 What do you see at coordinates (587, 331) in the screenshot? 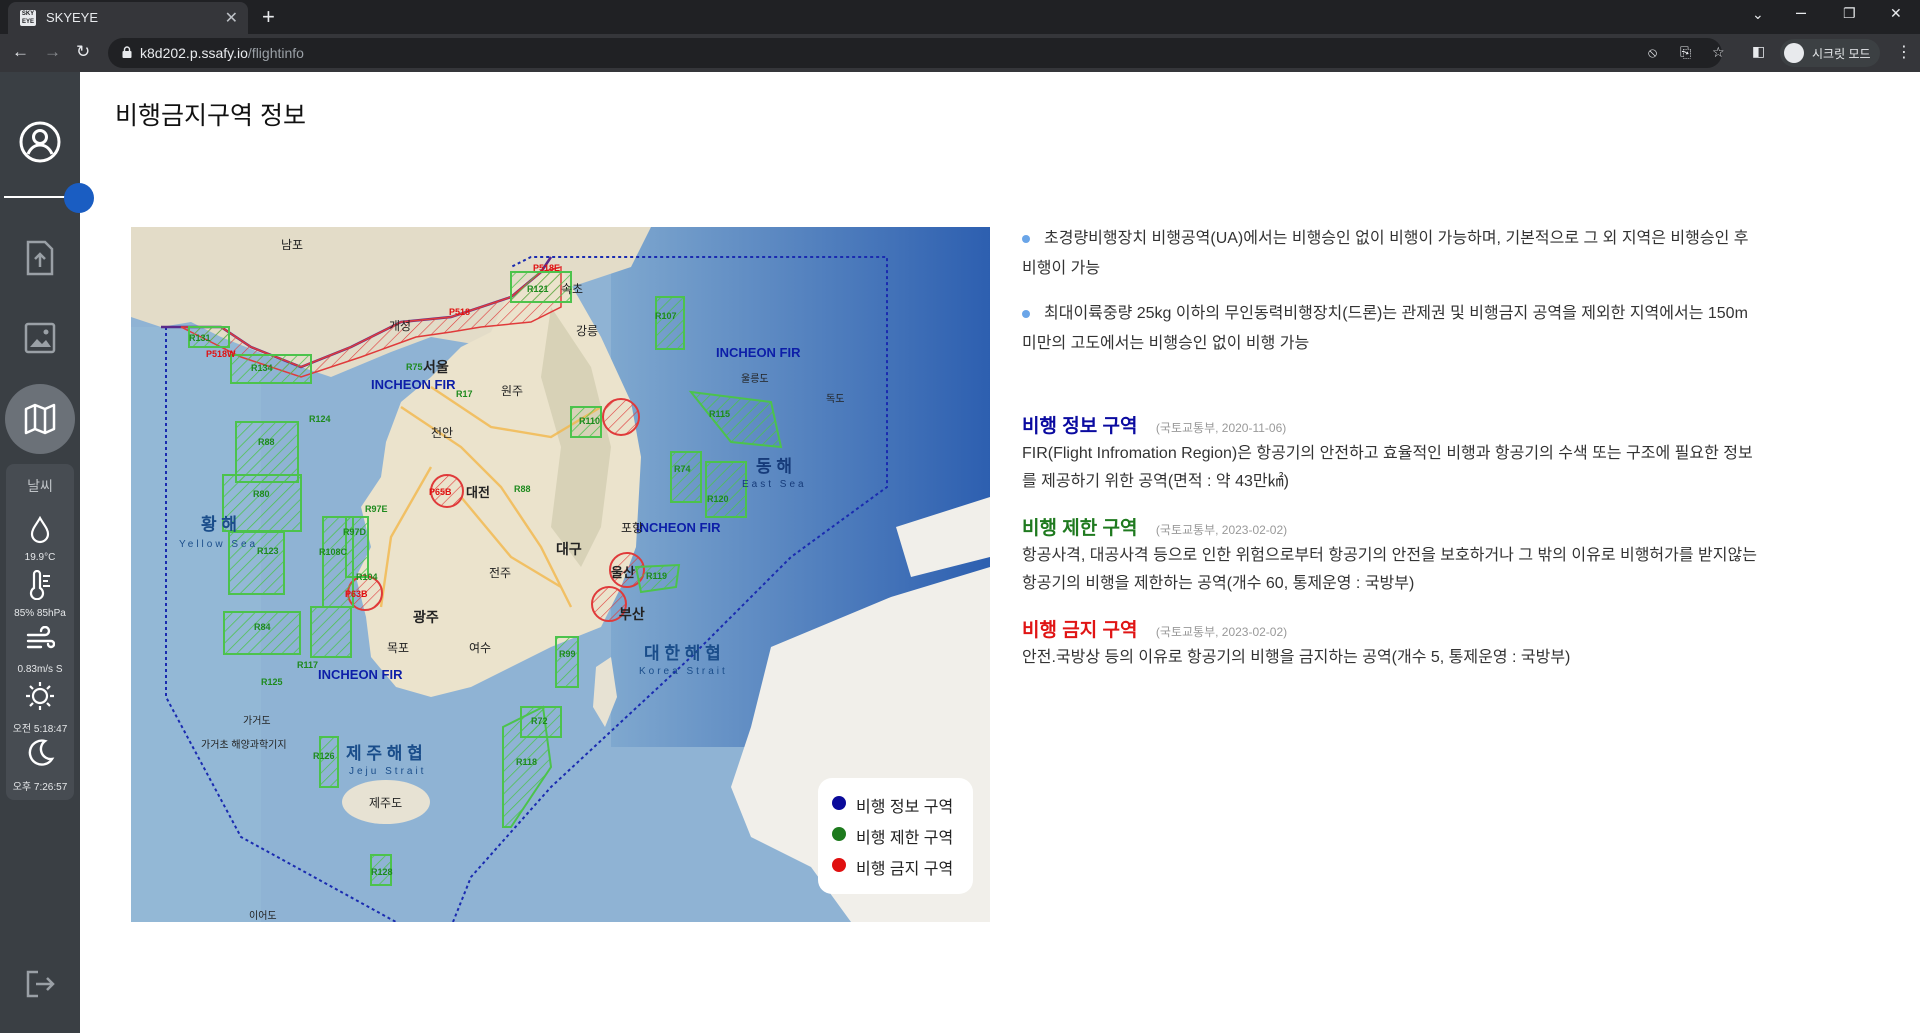
I see `city-gangneung: 강릉` at bounding box center [587, 331].